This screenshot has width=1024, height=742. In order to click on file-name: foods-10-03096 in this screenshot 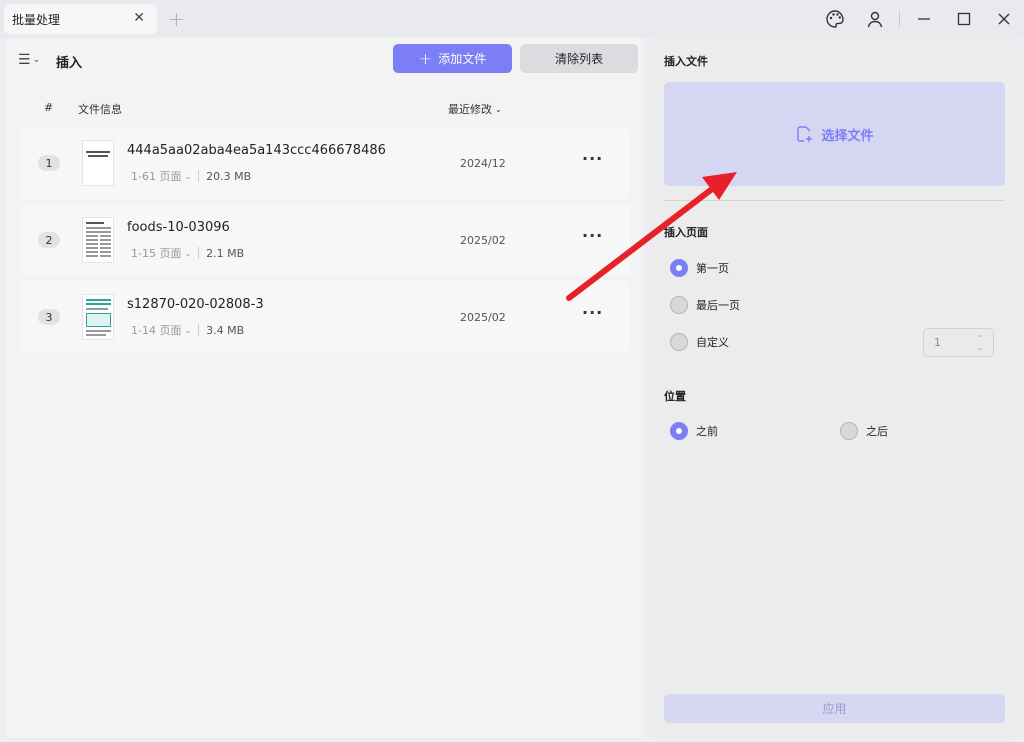, I will do `click(178, 227)`.